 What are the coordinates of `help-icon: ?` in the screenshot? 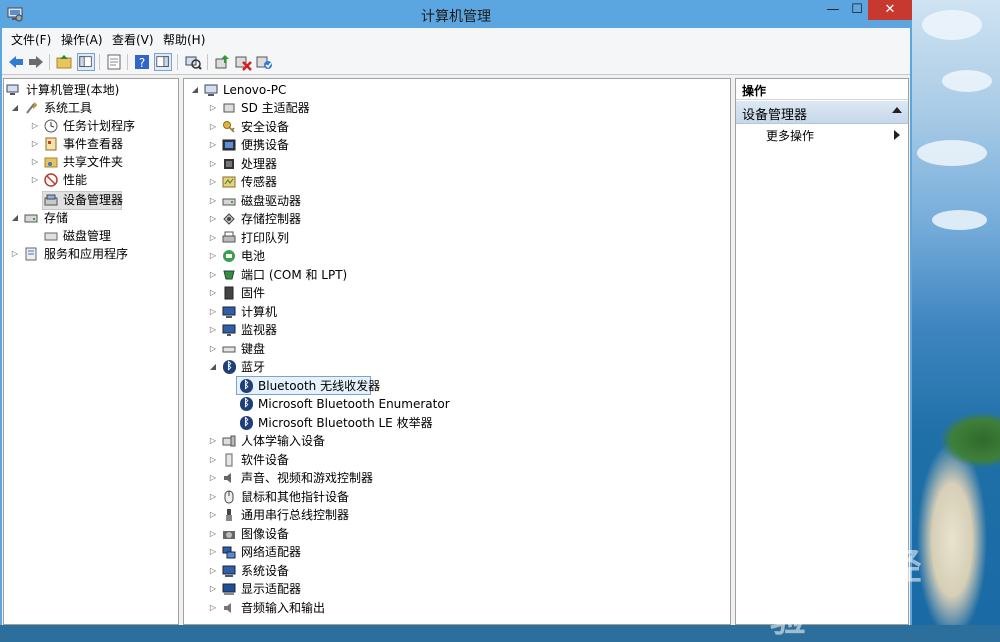 It's located at (142, 62).